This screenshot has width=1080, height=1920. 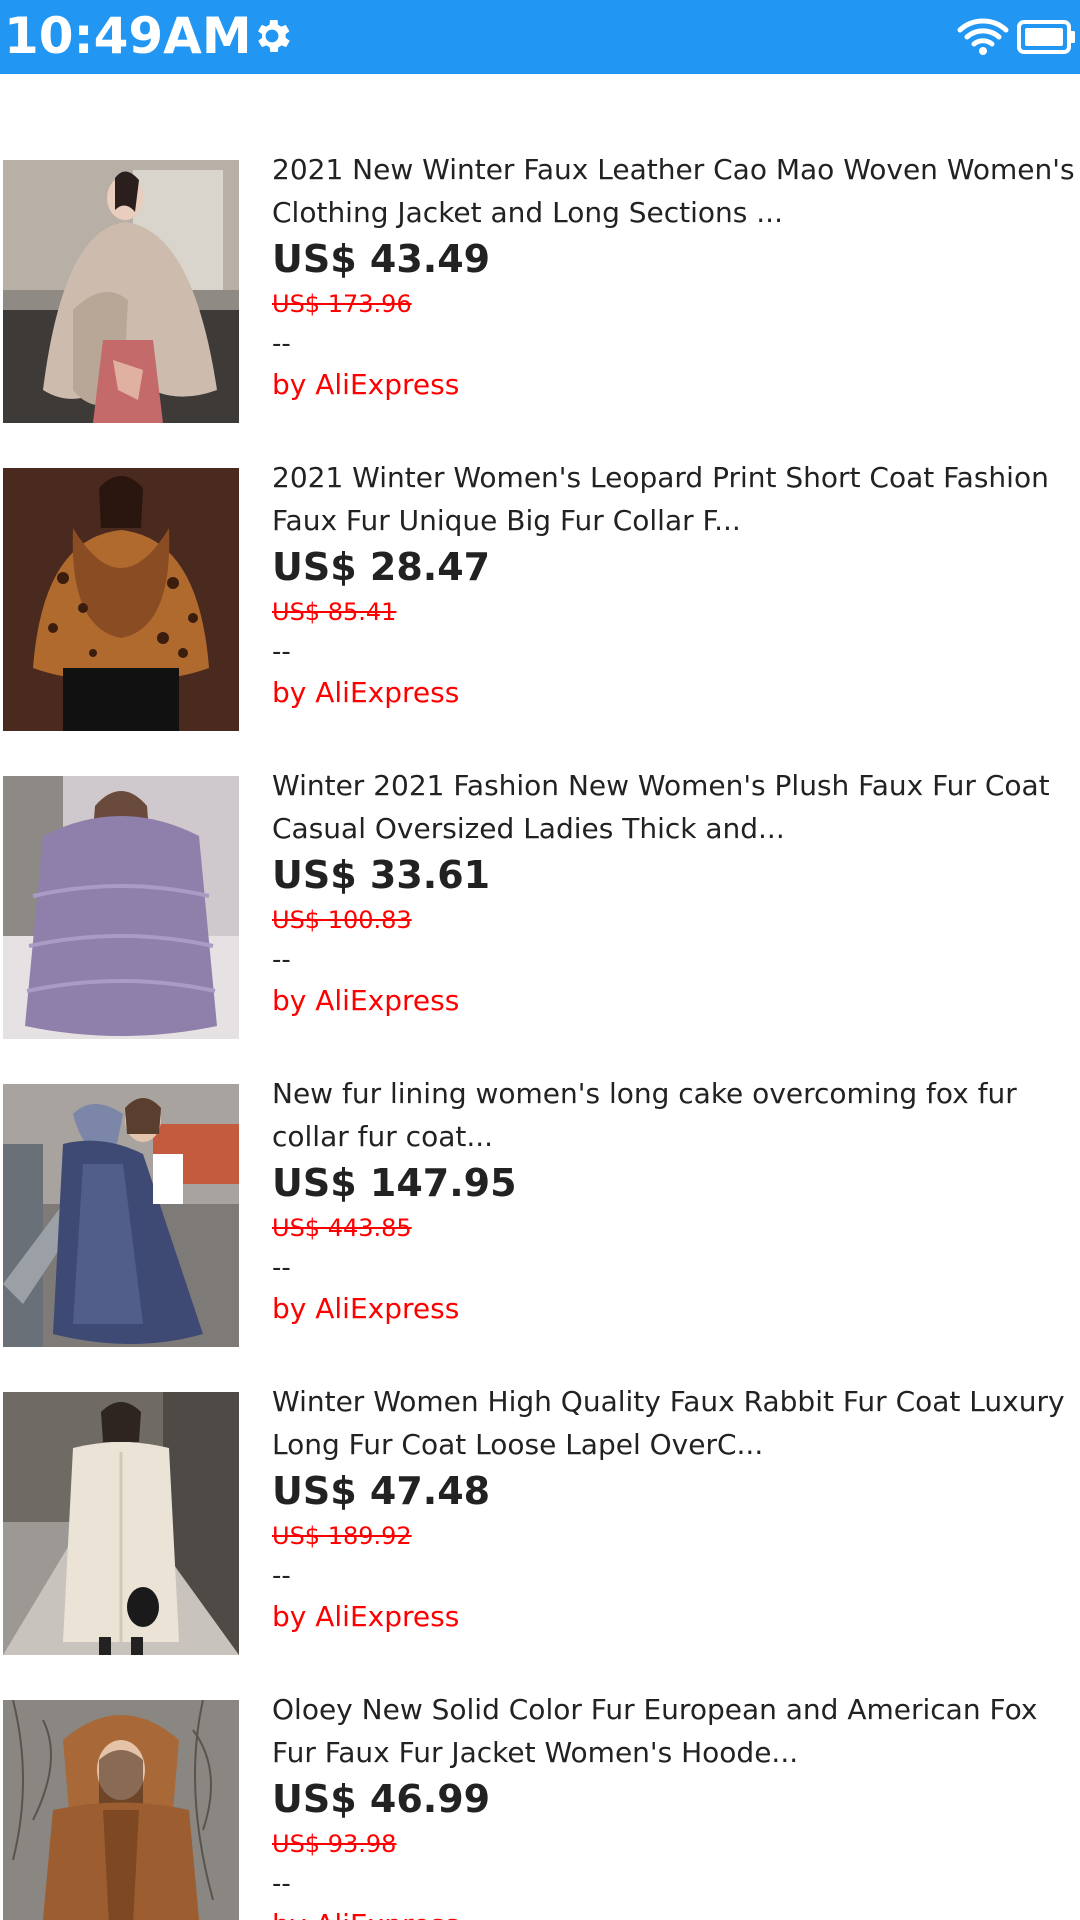 What do you see at coordinates (381, 567) in the screenshot?
I see `product-price: US$ 28.47` at bounding box center [381, 567].